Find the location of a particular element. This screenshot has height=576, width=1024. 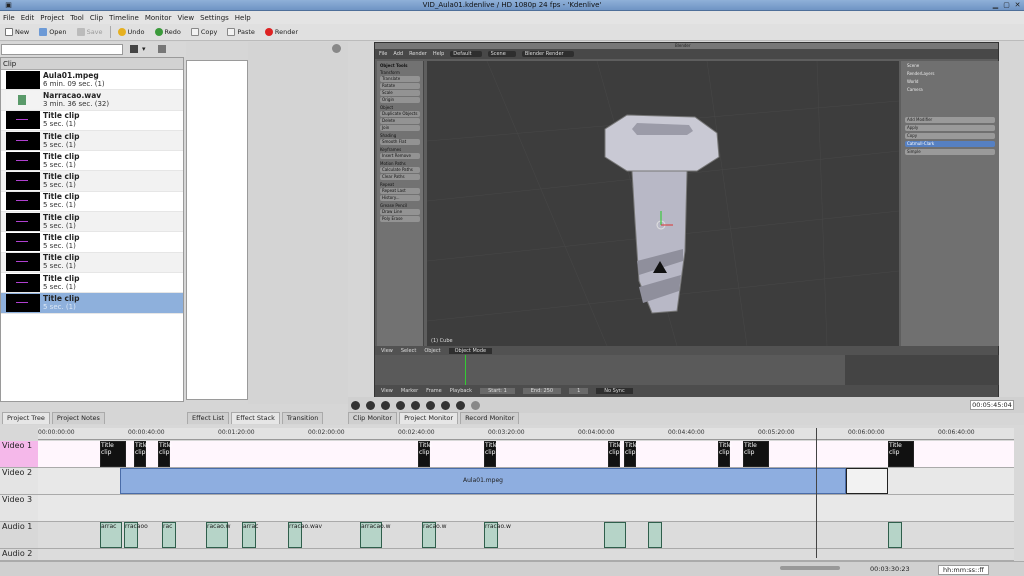

minimize-icon: ▁ is located at coordinates (995, 5).